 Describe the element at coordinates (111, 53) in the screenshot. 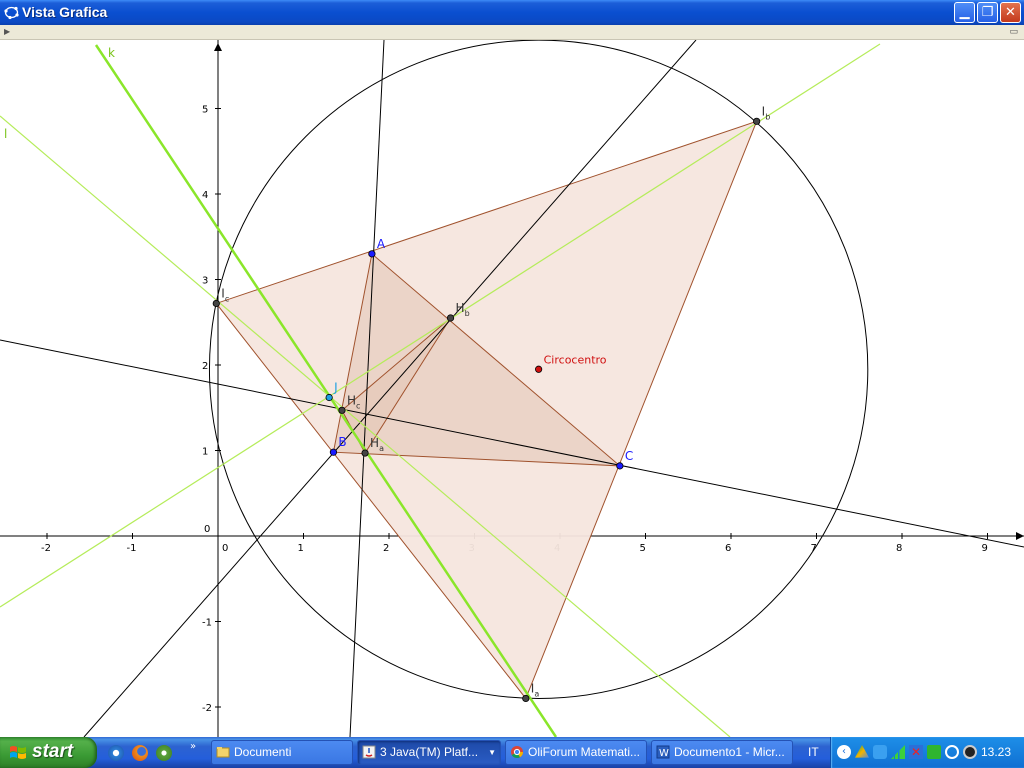

I see `line-k-label: k` at that location.